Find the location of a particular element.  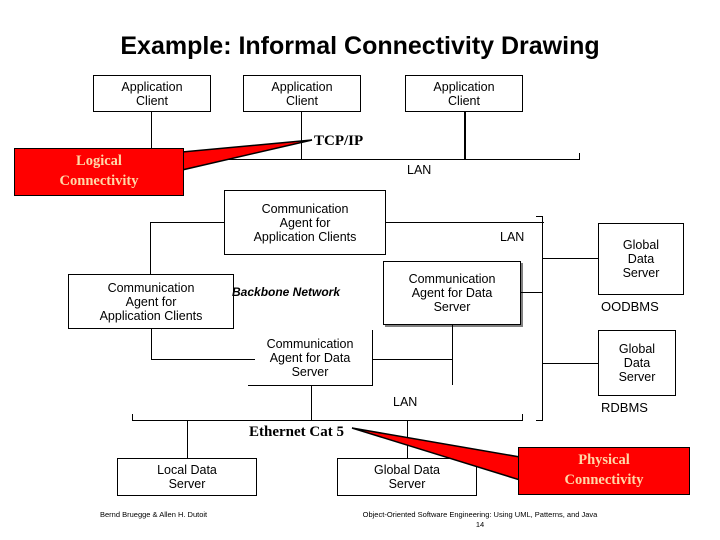

local-data-server-line2: Server is located at coordinates (187, 484).